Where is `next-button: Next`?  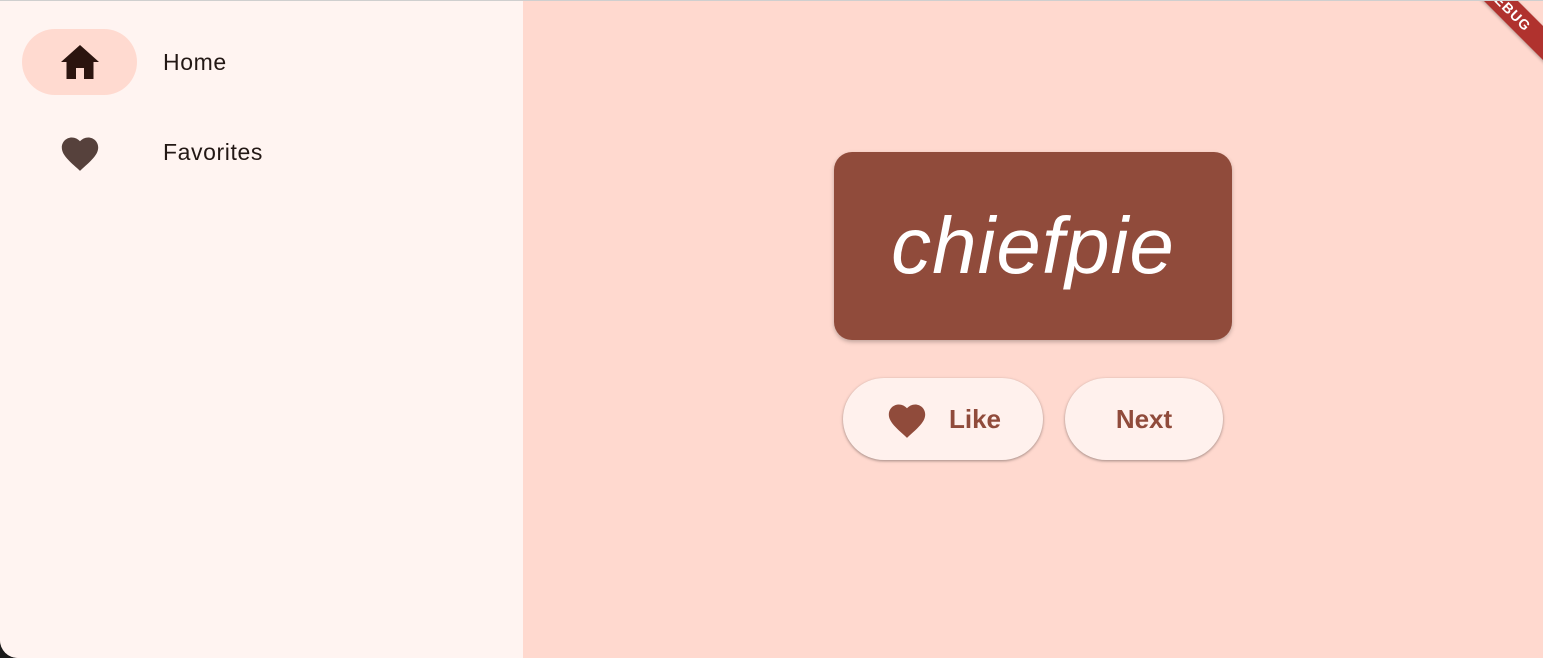
next-button: Next is located at coordinates (1144, 419).